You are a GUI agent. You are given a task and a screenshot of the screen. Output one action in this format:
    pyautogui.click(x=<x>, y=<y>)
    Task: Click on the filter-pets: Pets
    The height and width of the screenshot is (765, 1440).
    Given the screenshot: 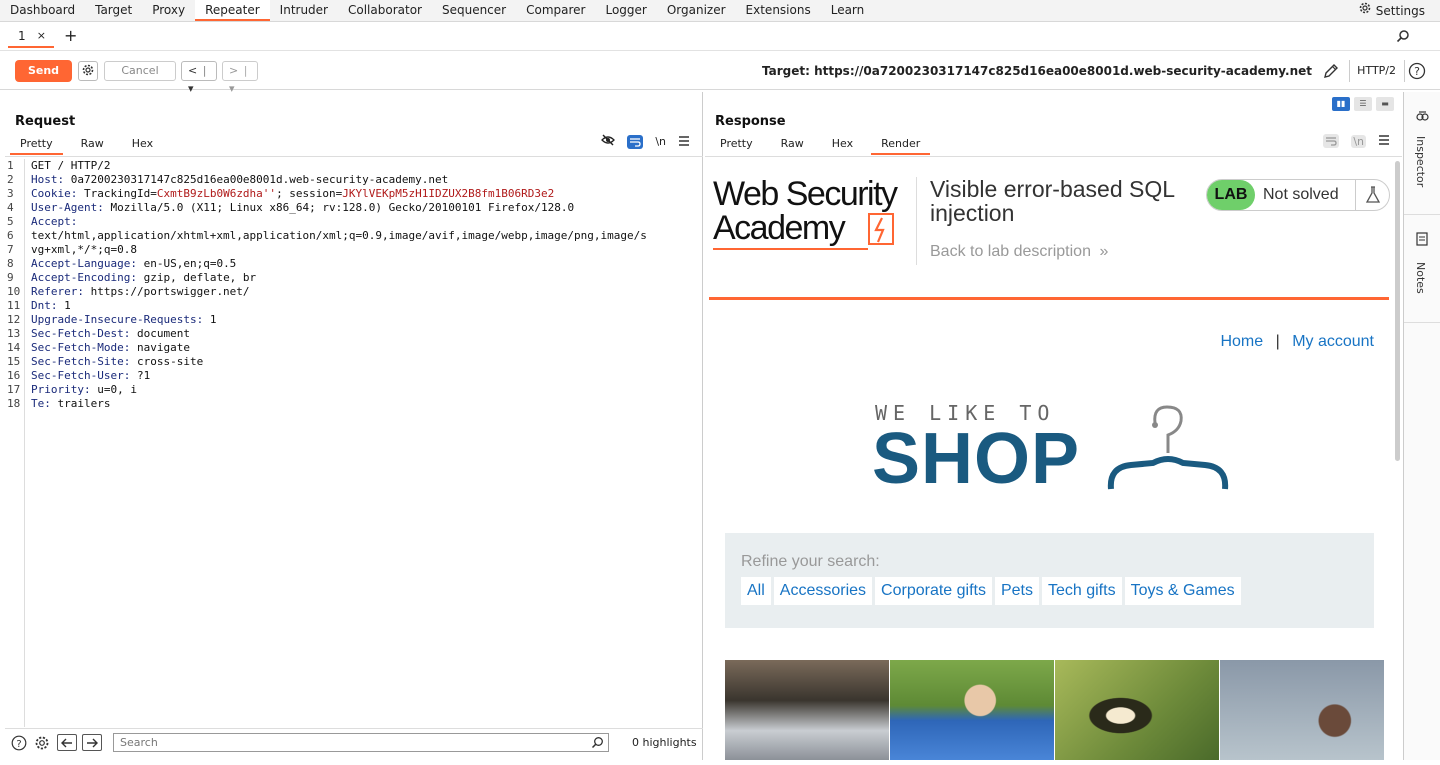 What is the action you would take?
    pyautogui.click(x=1016, y=591)
    